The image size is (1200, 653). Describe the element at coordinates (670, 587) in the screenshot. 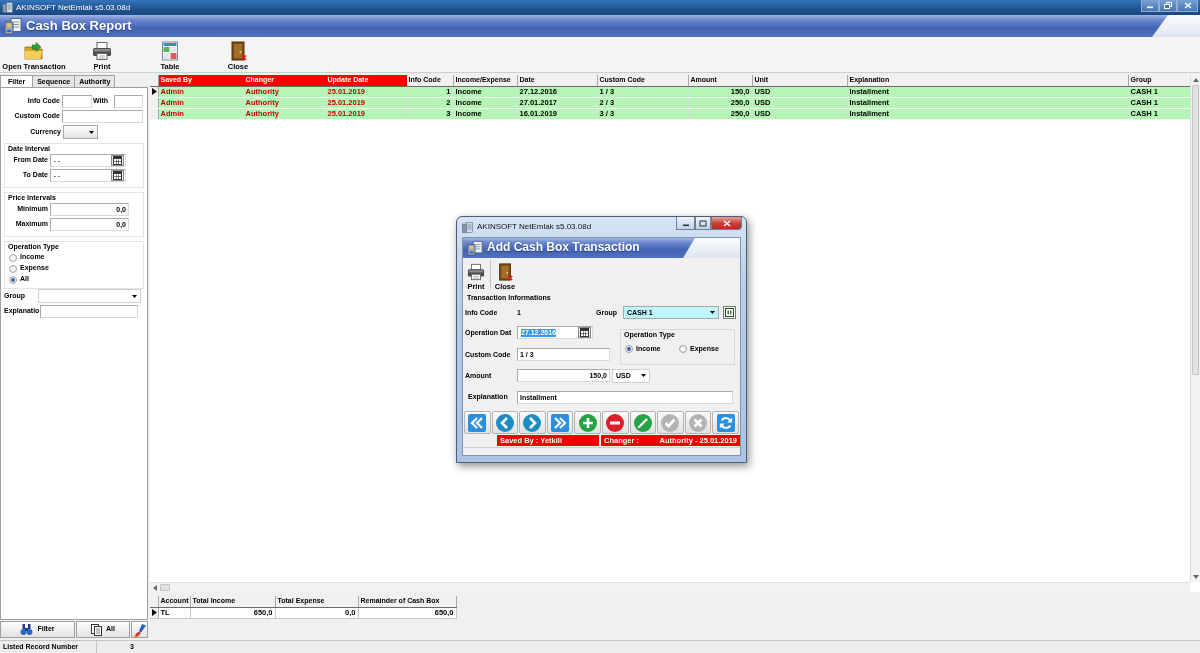

I see `horizontal-scrollbar` at that location.